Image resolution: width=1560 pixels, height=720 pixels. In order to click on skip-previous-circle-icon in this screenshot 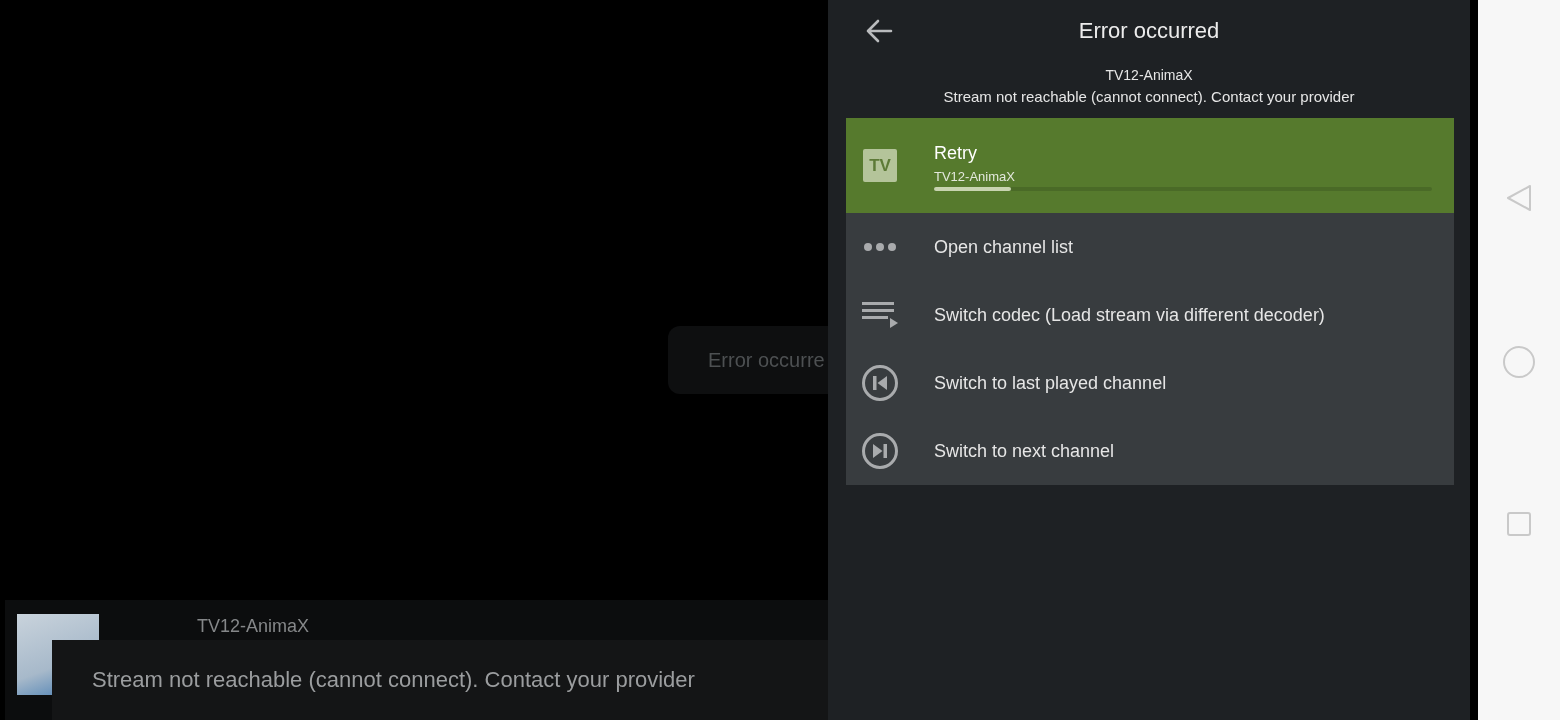, I will do `click(880, 383)`.